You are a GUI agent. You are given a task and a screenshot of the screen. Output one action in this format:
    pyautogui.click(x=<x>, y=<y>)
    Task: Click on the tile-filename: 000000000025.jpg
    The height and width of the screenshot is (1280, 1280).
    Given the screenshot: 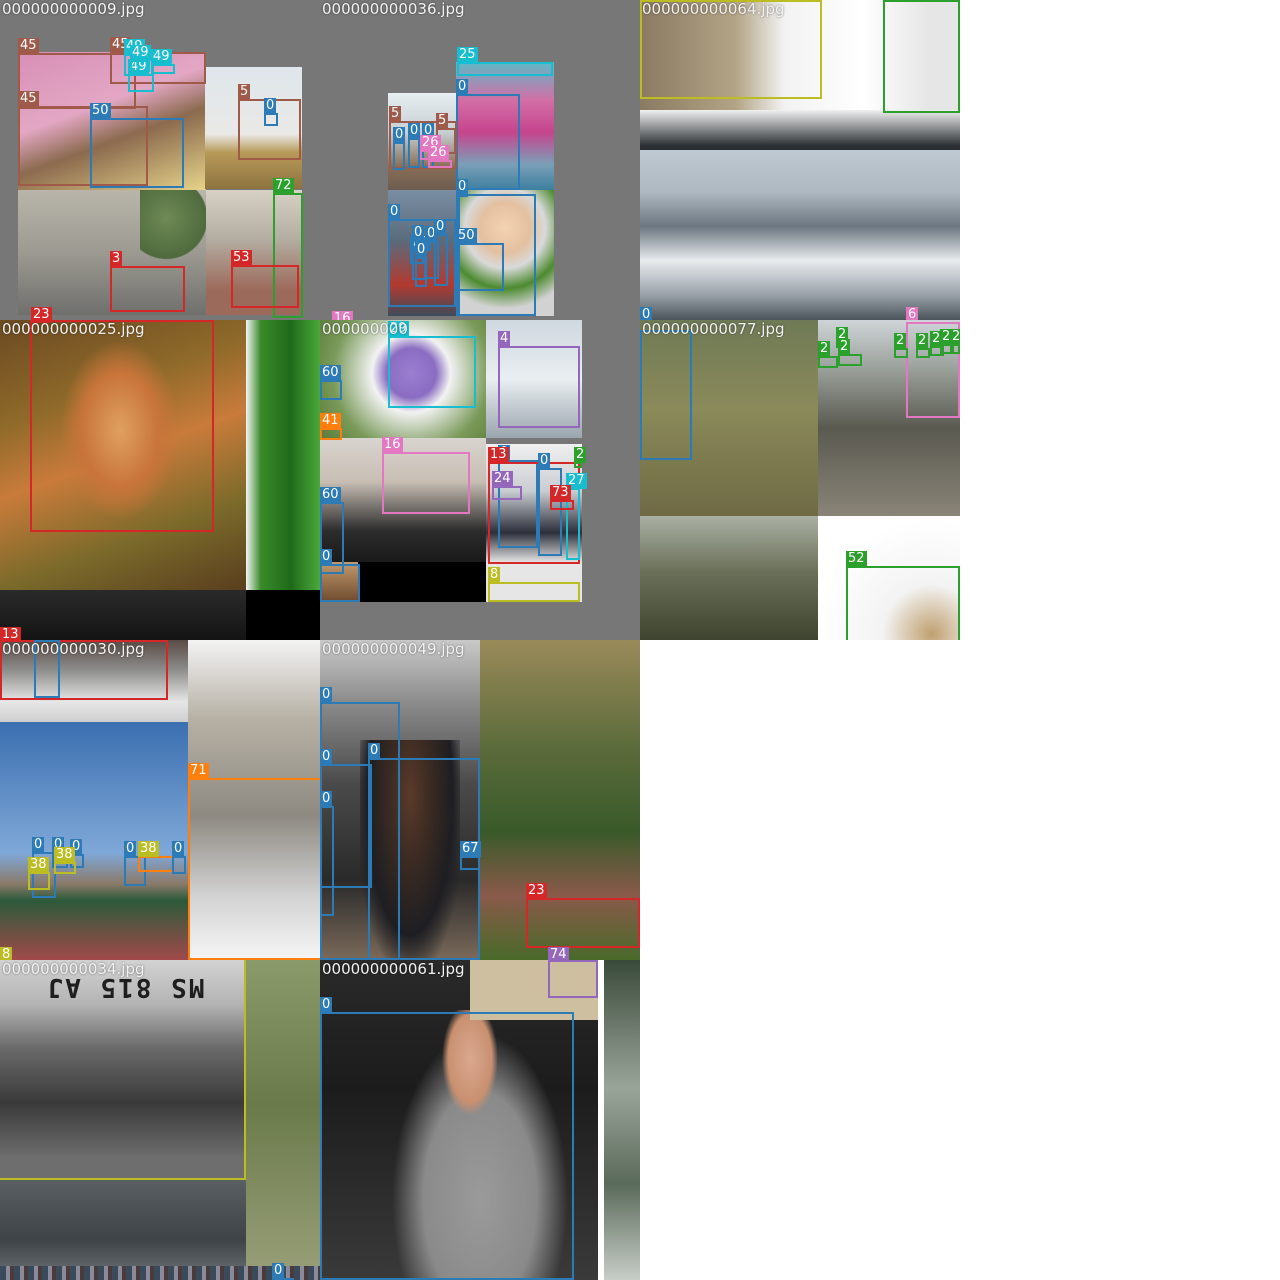 What is the action you would take?
    pyautogui.click(x=73, y=329)
    